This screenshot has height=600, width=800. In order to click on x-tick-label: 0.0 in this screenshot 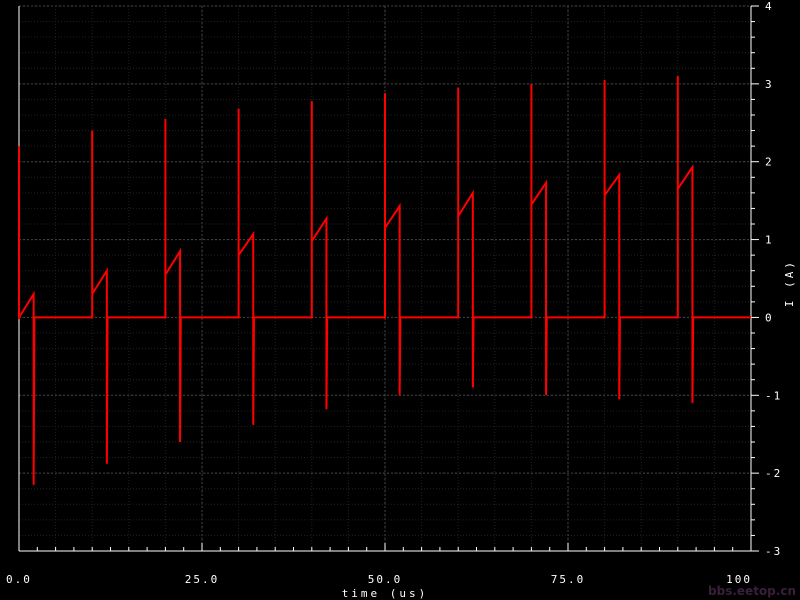, I will do `click(19, 579)`.